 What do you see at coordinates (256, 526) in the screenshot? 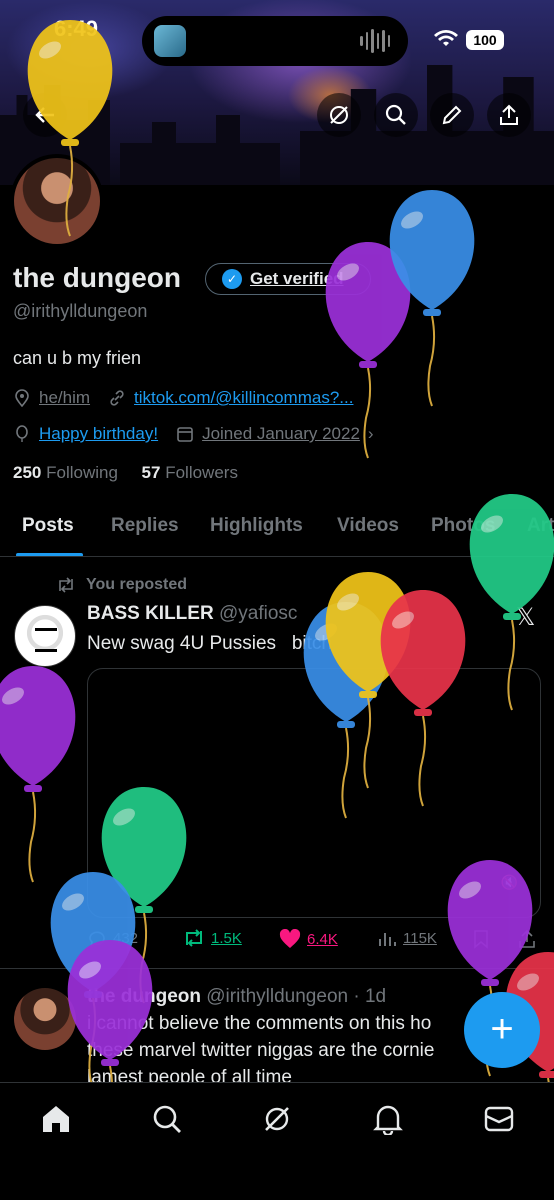
I see `tab-highlights: Highlights` at bounding box center [256, 526].